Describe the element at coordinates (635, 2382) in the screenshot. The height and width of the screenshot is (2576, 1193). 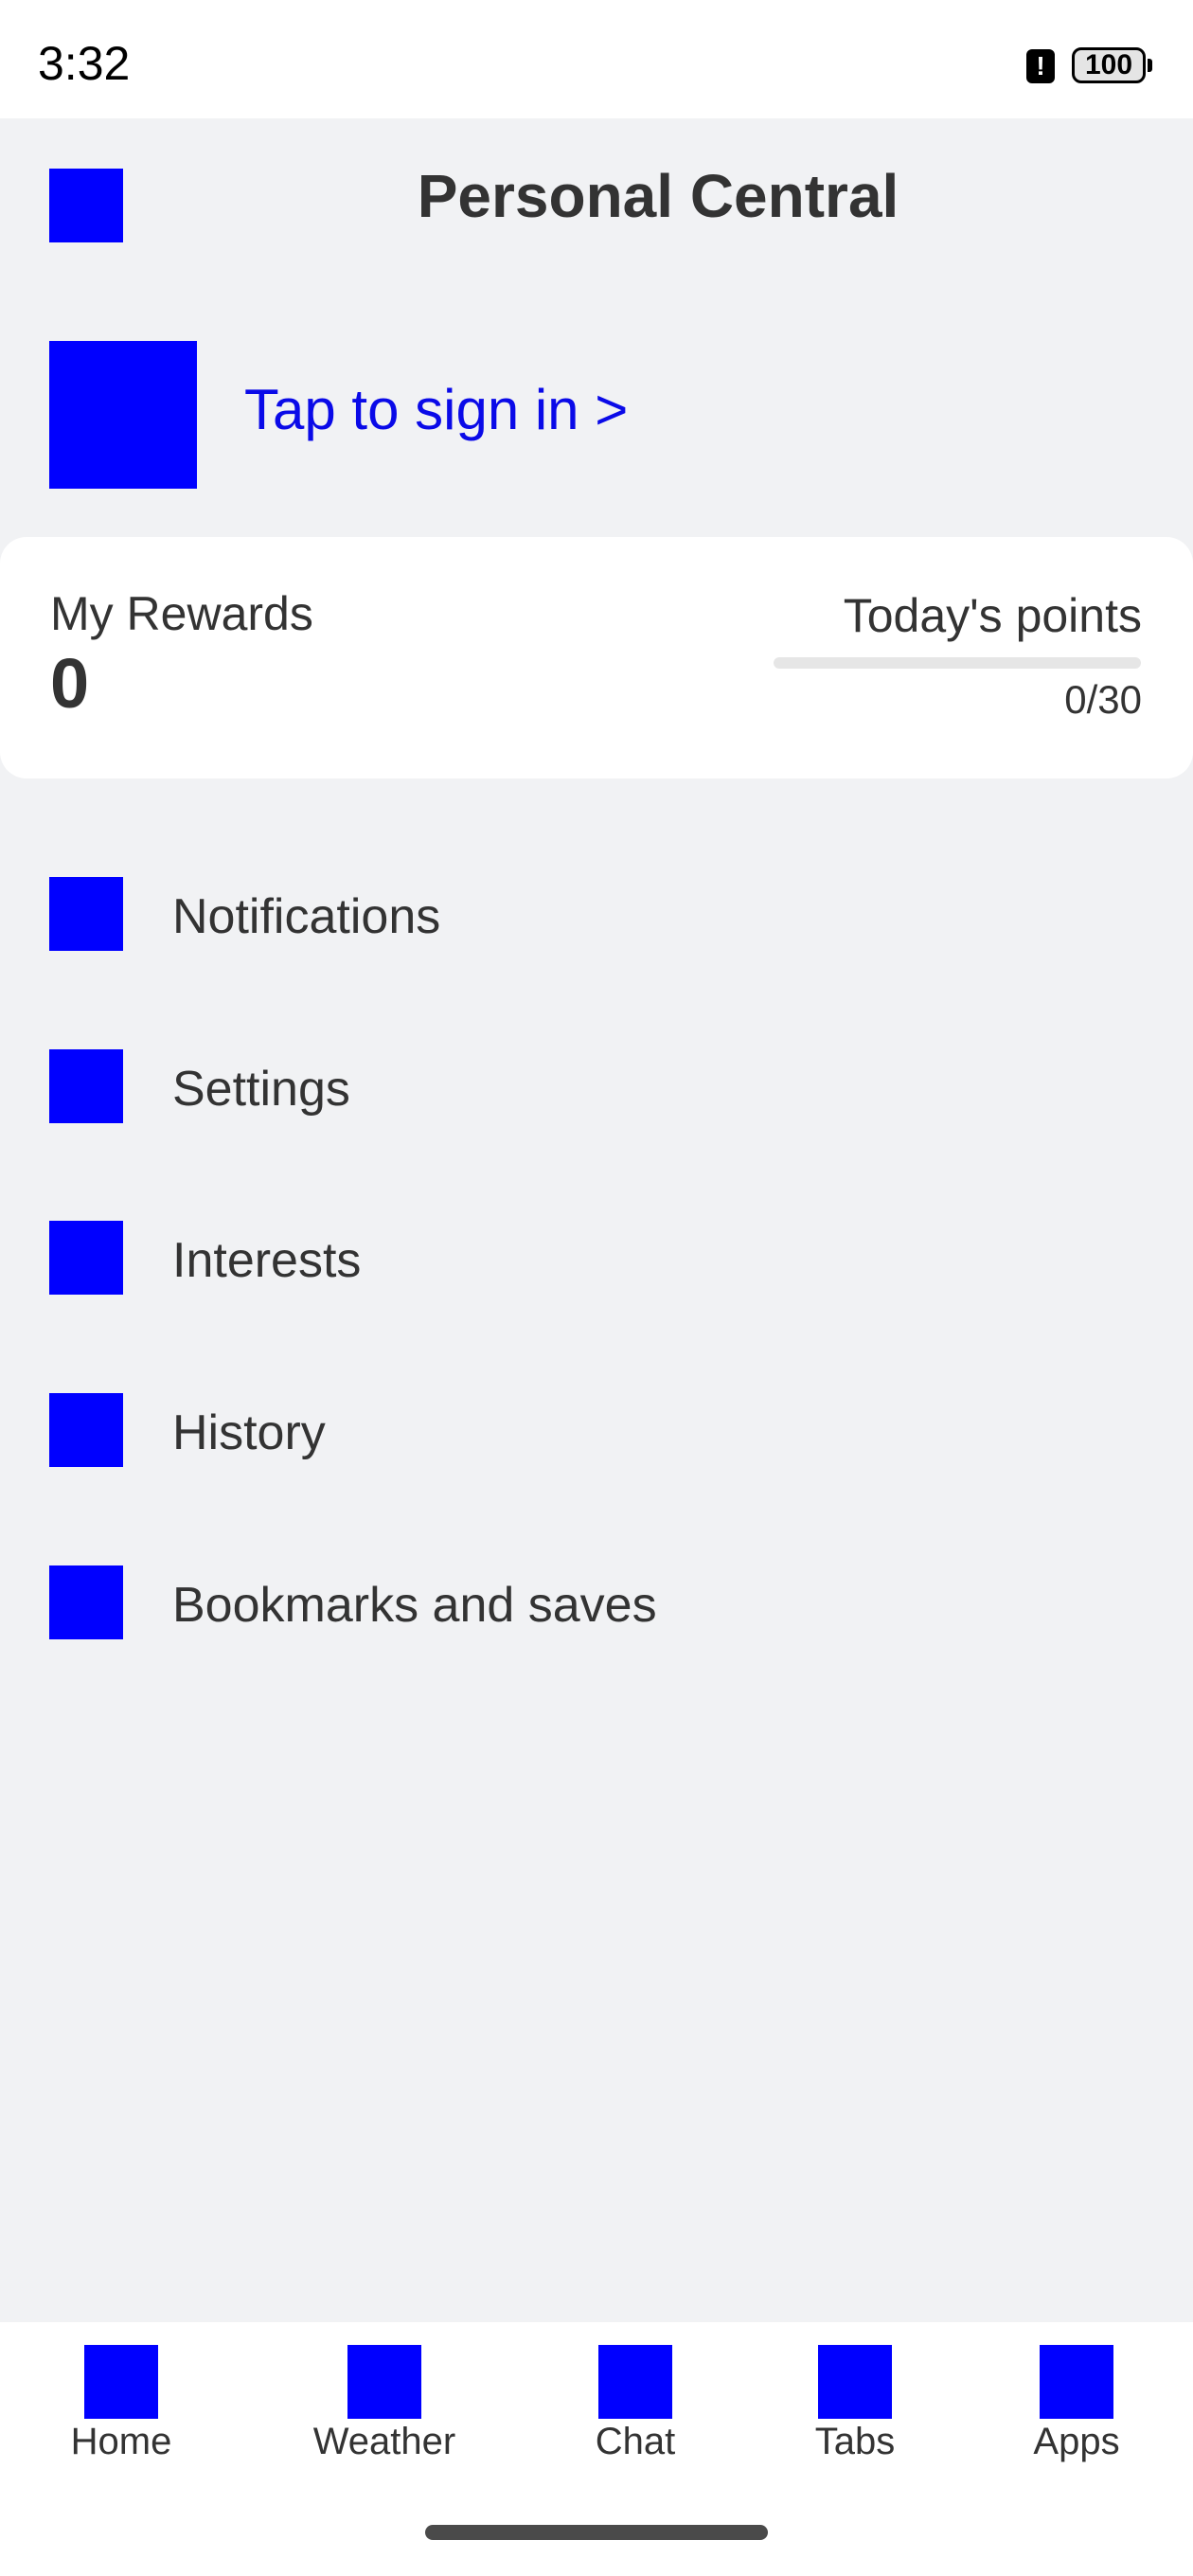
I see `chat-icon` at that location.